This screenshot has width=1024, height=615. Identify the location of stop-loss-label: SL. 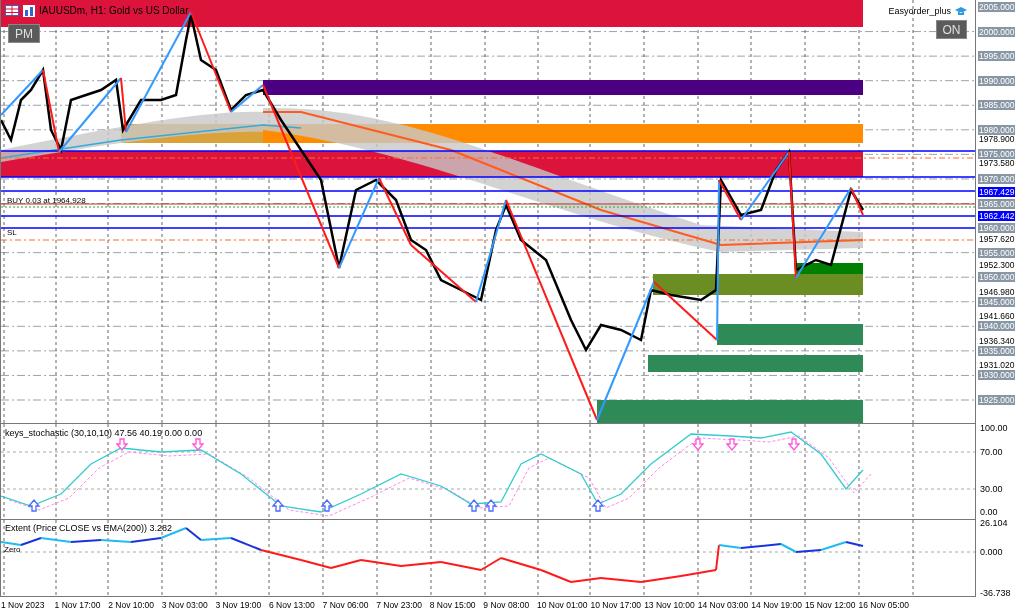
(12, 233).